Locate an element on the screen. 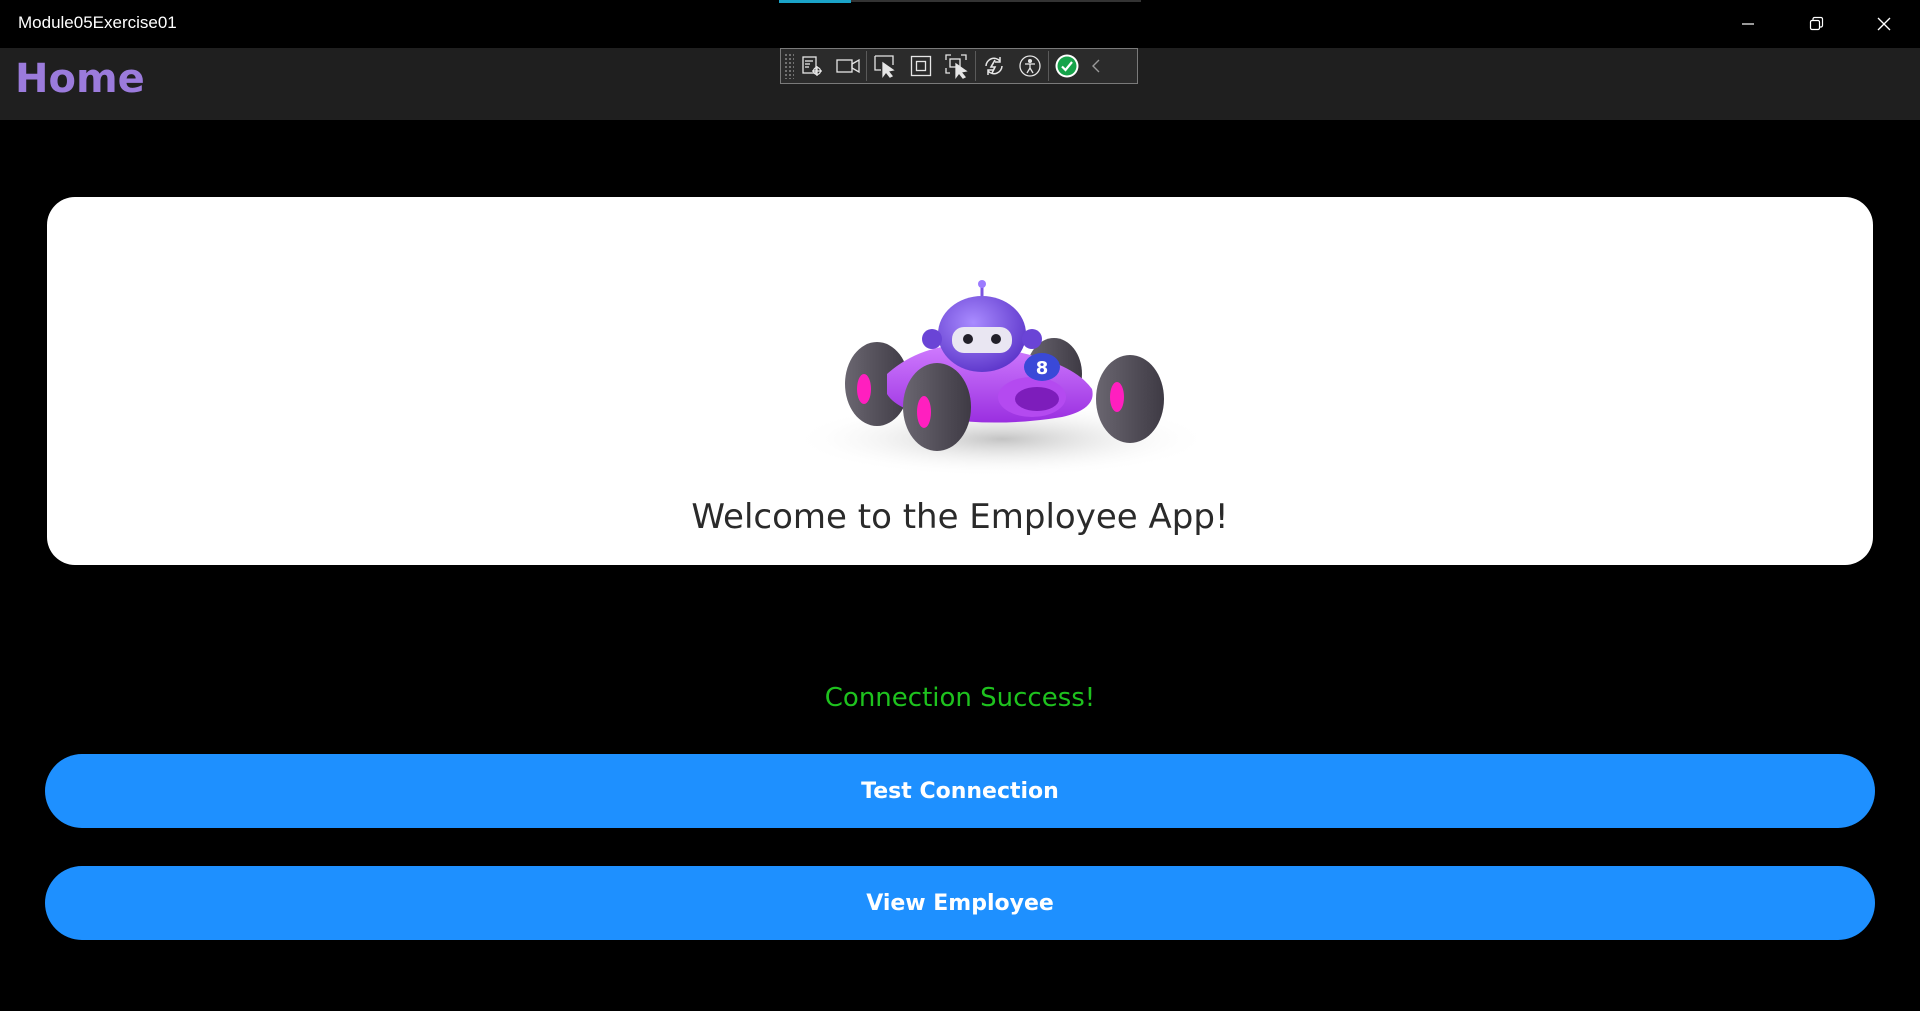 This screenshot has height=1011, width=1920. page-title: Home is located at coordinates (80, 79).